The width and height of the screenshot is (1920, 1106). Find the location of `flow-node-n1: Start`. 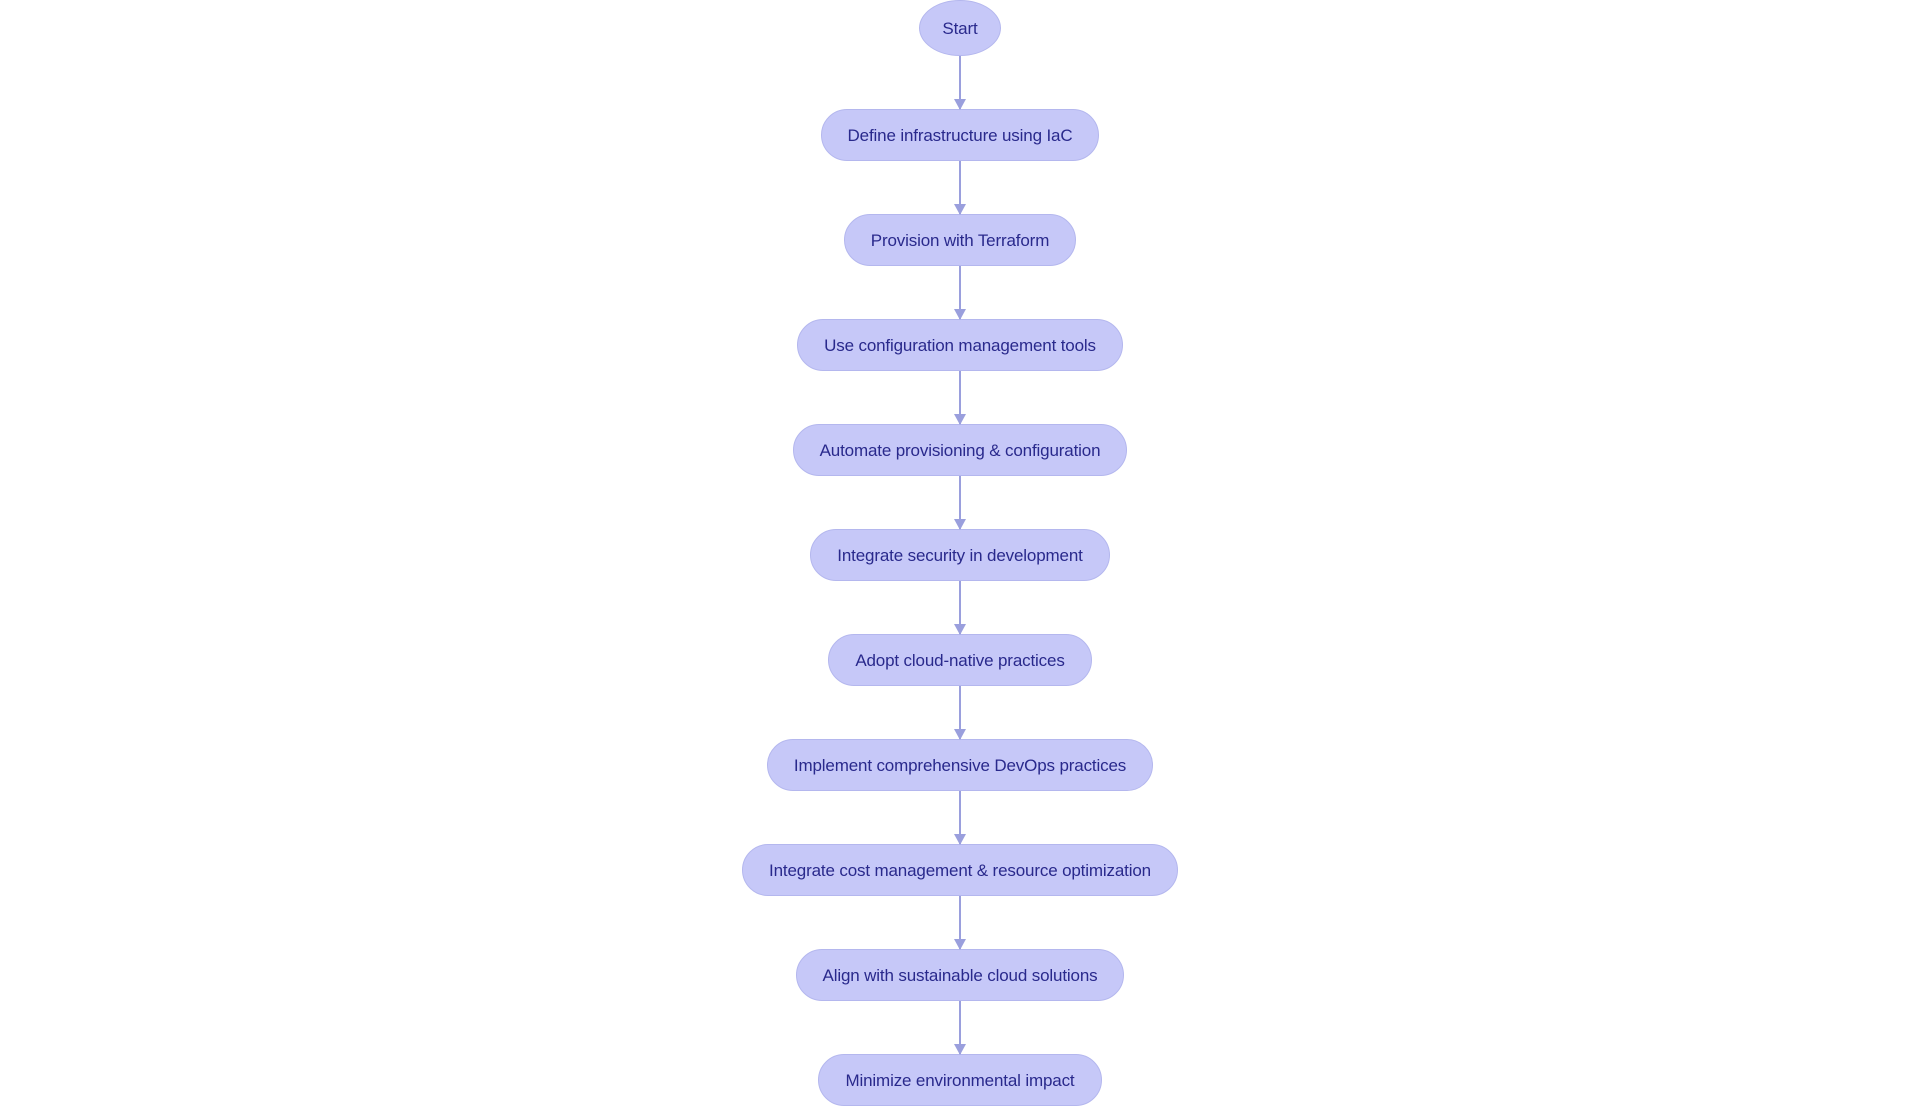

flow-node-n1: Start is located at coordinates (960, 28).